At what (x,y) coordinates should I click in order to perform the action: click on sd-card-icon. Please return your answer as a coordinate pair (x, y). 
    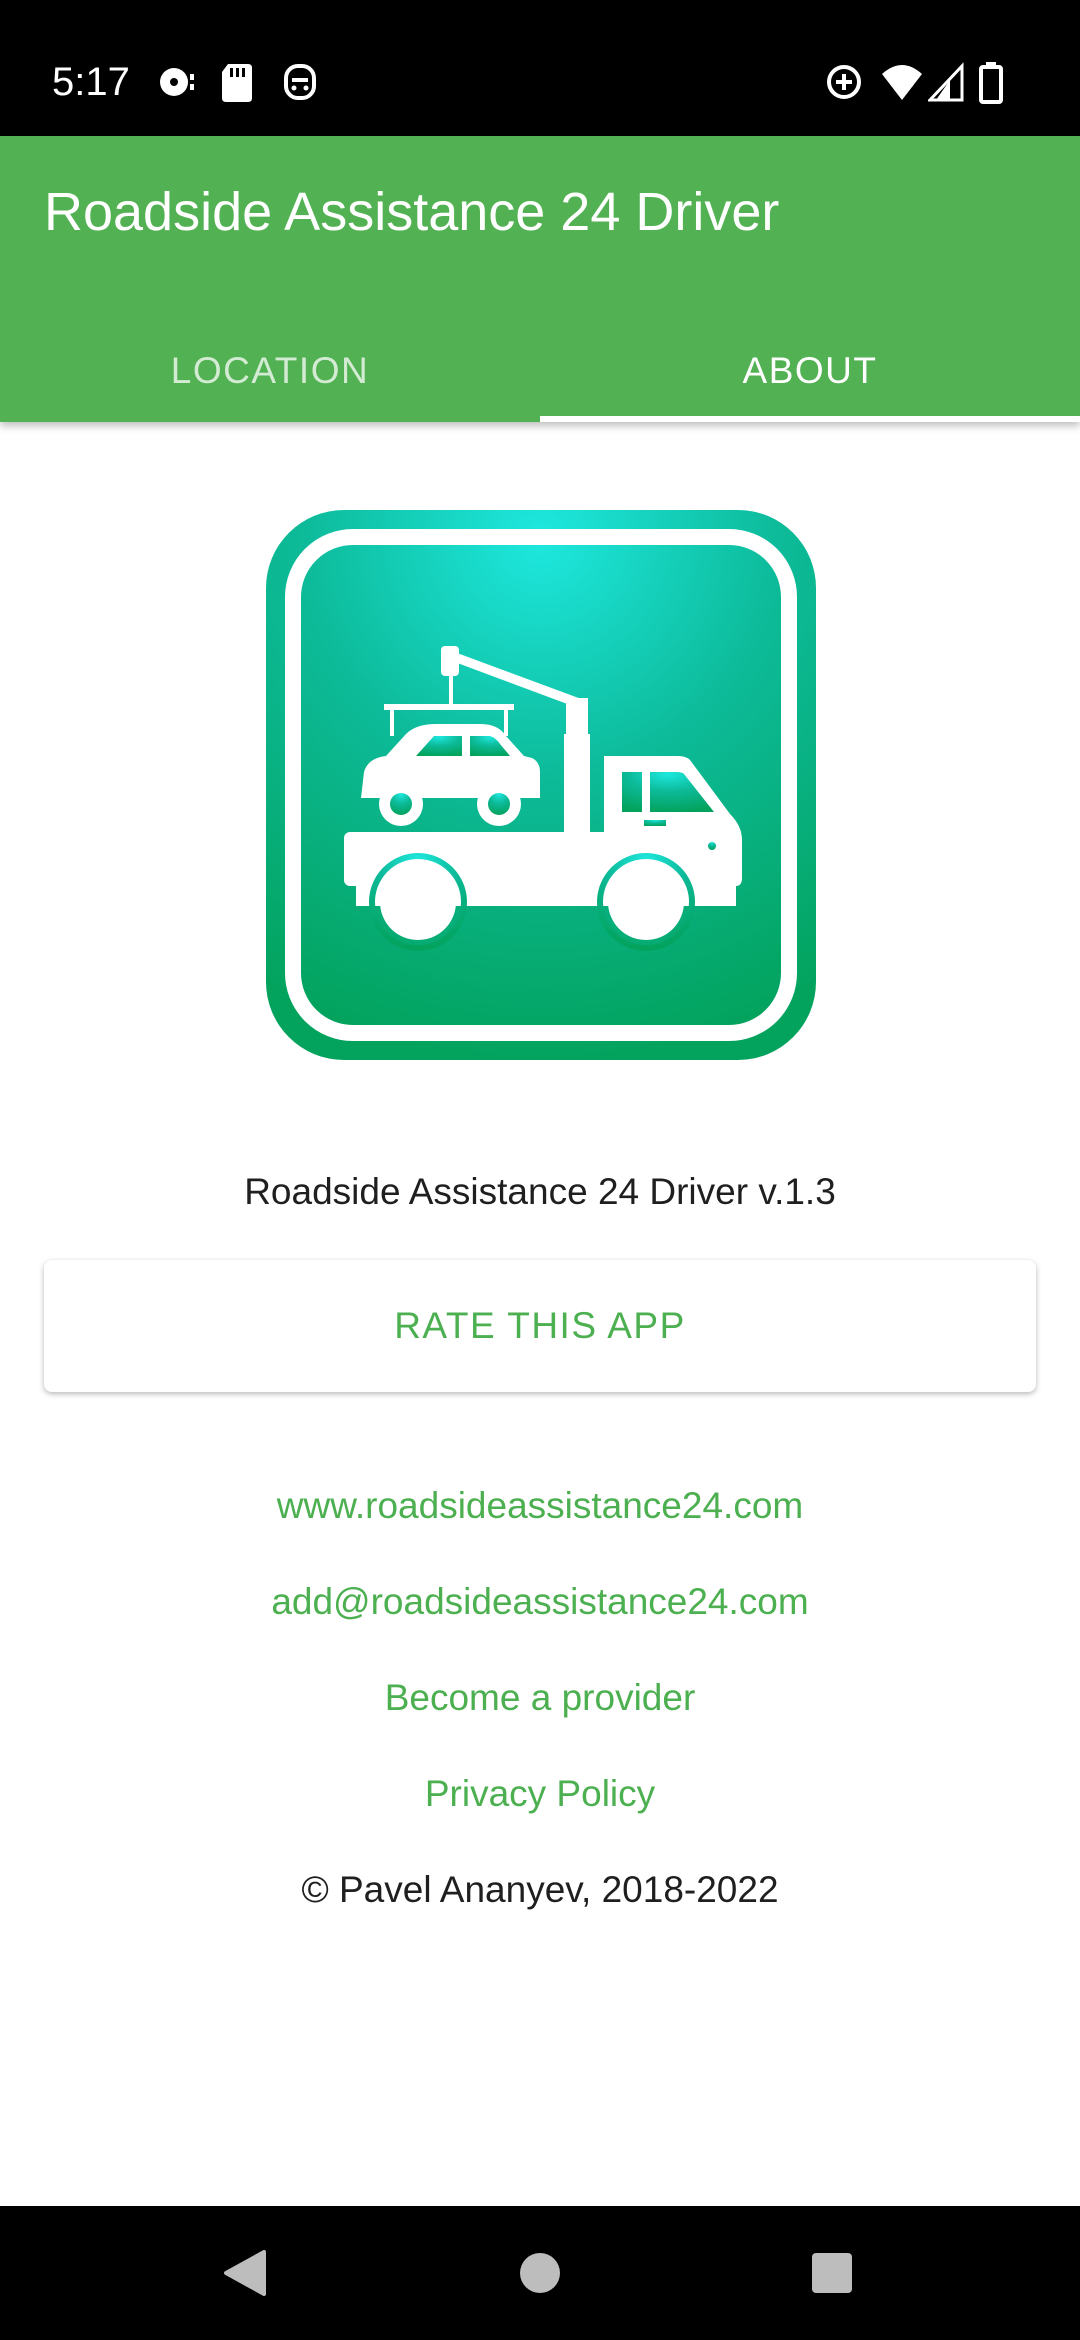
    Looking at the image, I should click on (237, 83).